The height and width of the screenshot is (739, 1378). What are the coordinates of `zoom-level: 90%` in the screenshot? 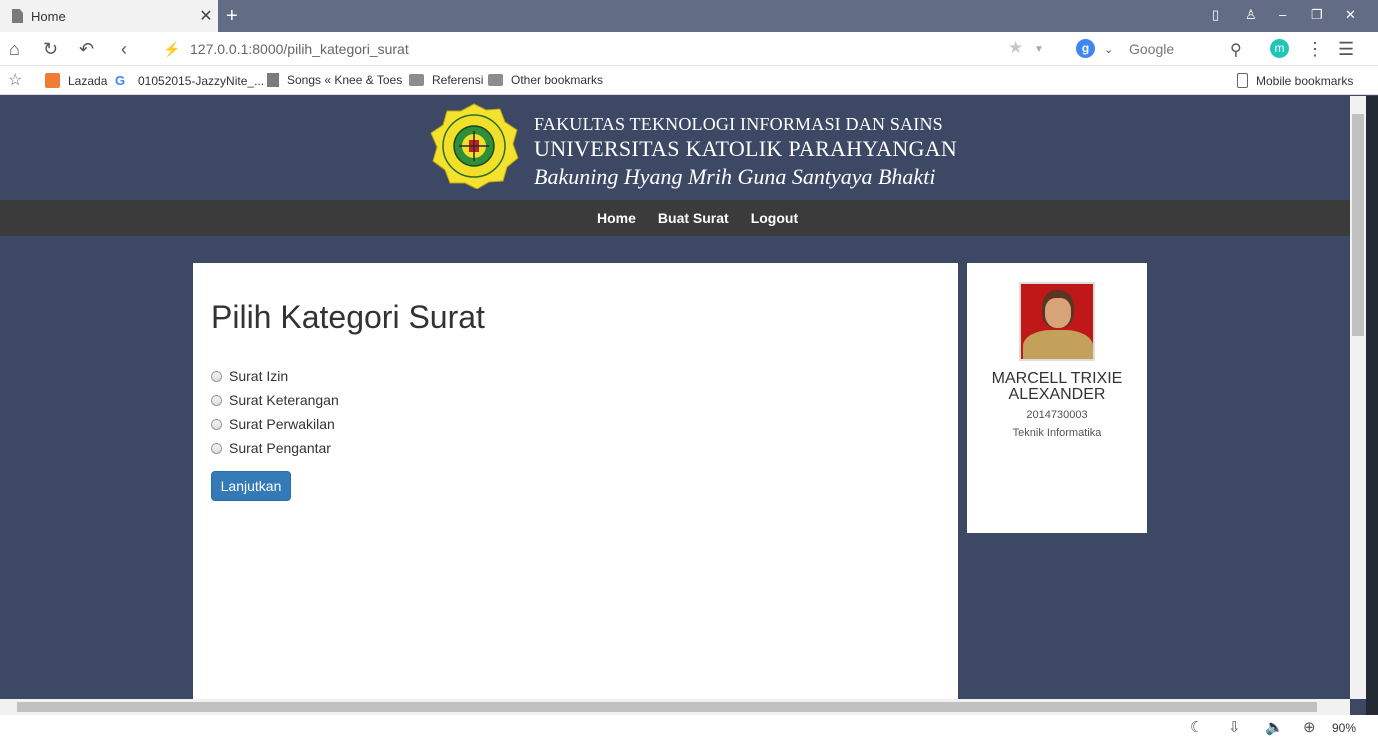 It's located at (1344, 728).